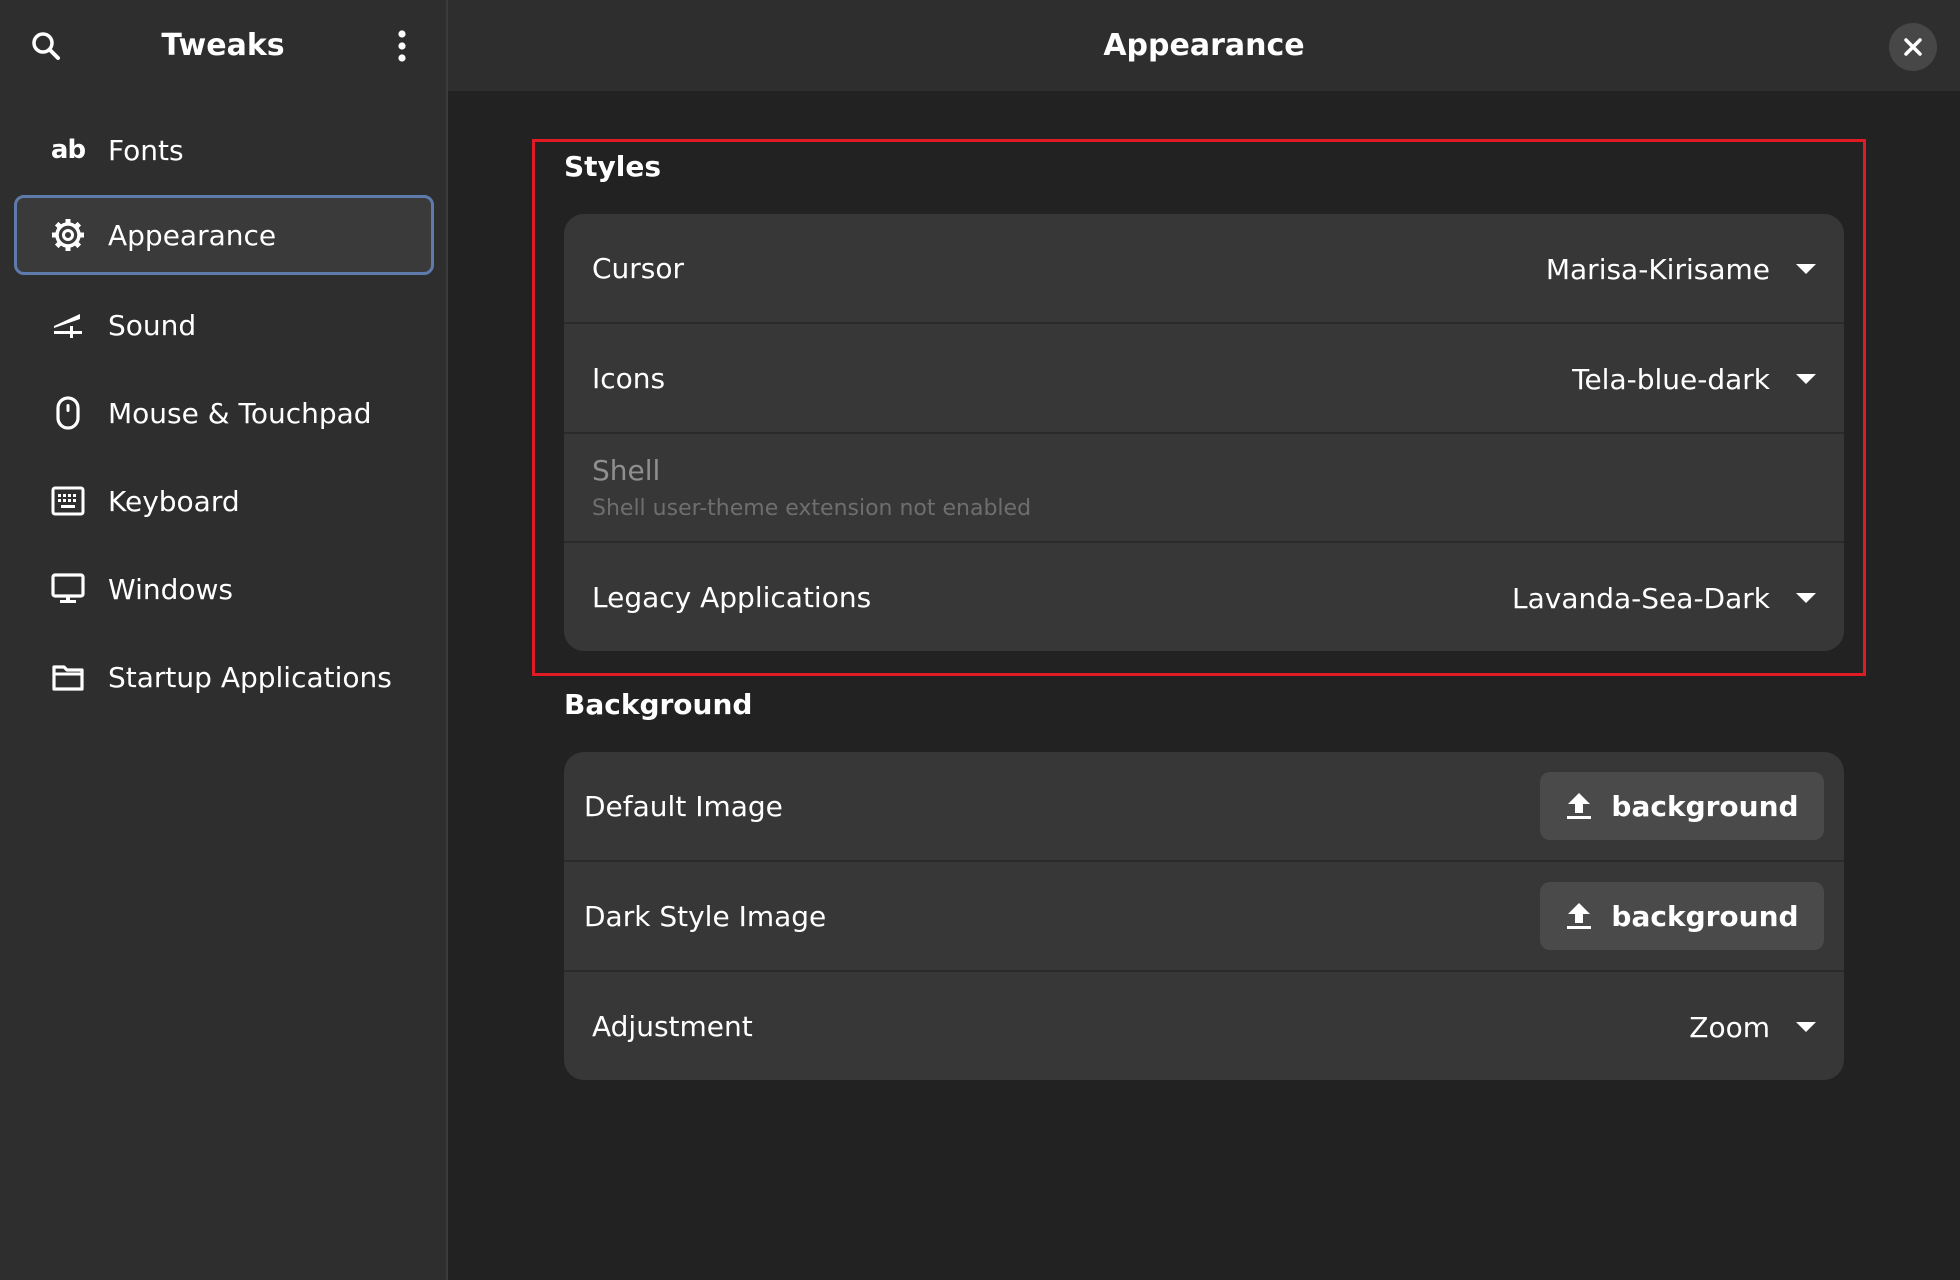 This screenshot has height=1280, width=1960. What do you see at coordinates (68, 150) in the screenshot?
I see `fonts-icon: ab` at bounding box center [68, 150].